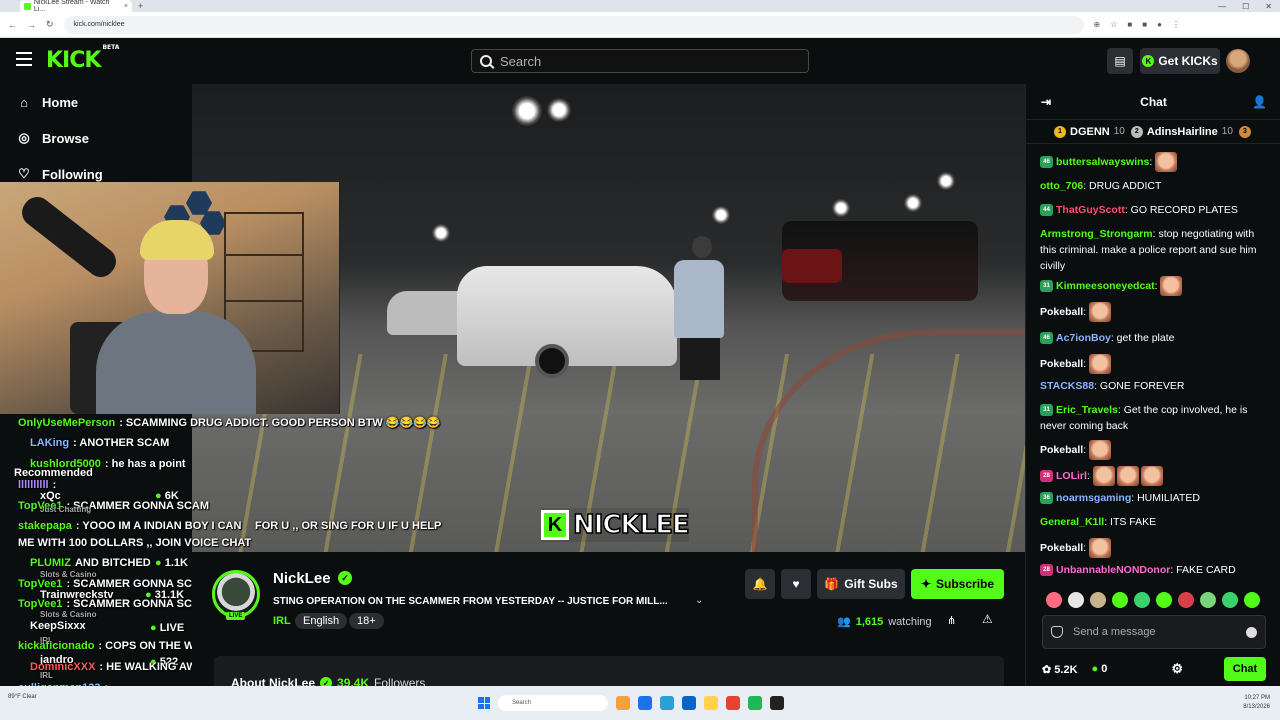 This screenshot has width=1280, height=720. Describe the element at coordinates (170, 298) in the screenshot. I see `webcam-overlay` at that location.